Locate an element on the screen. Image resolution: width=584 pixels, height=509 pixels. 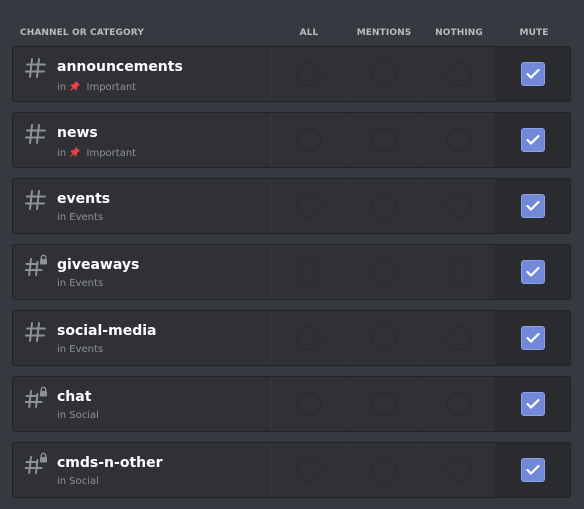
override-row: social-media in Events is located at coordinates (291, 338).